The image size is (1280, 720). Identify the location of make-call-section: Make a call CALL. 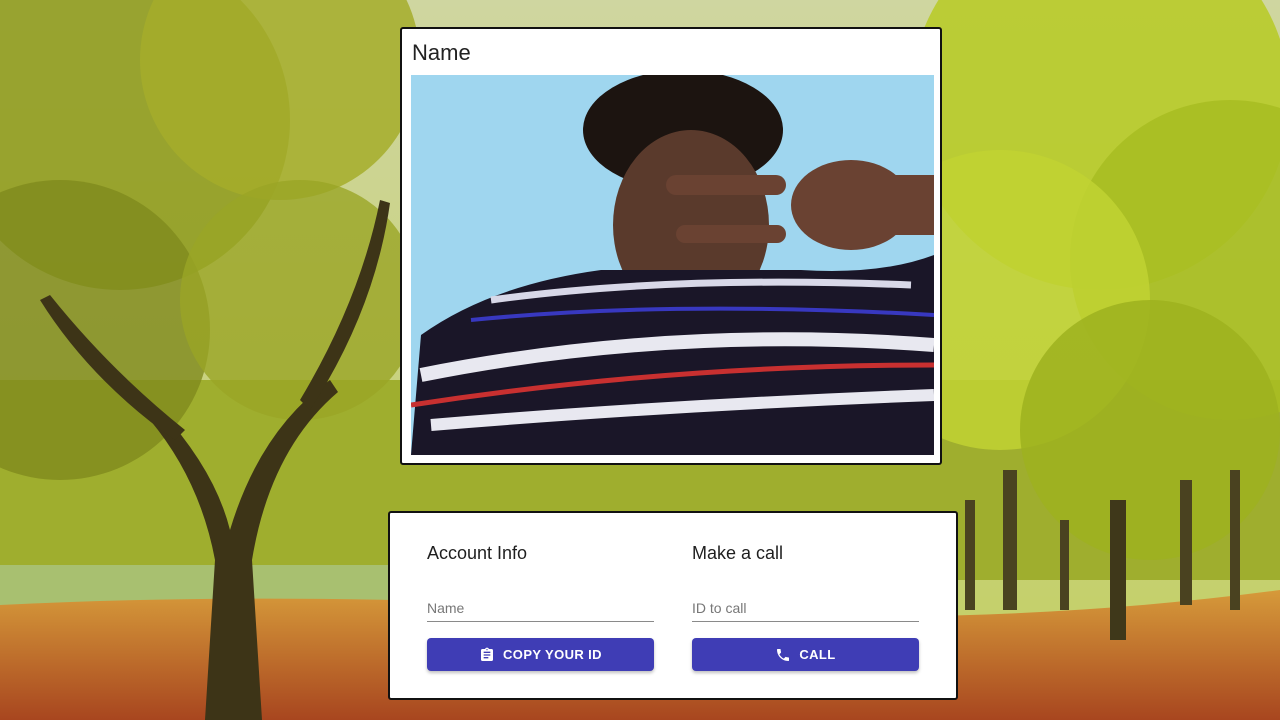
(805, 605).